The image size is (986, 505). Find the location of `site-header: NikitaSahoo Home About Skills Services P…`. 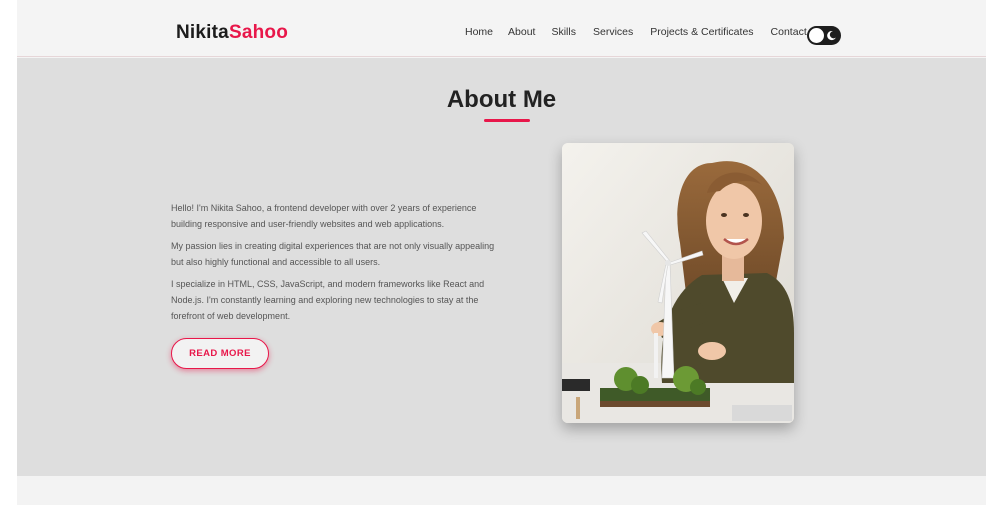

site-header: NikitaSahoo Home About Skills Services P… is located at coordinates (501, 30).